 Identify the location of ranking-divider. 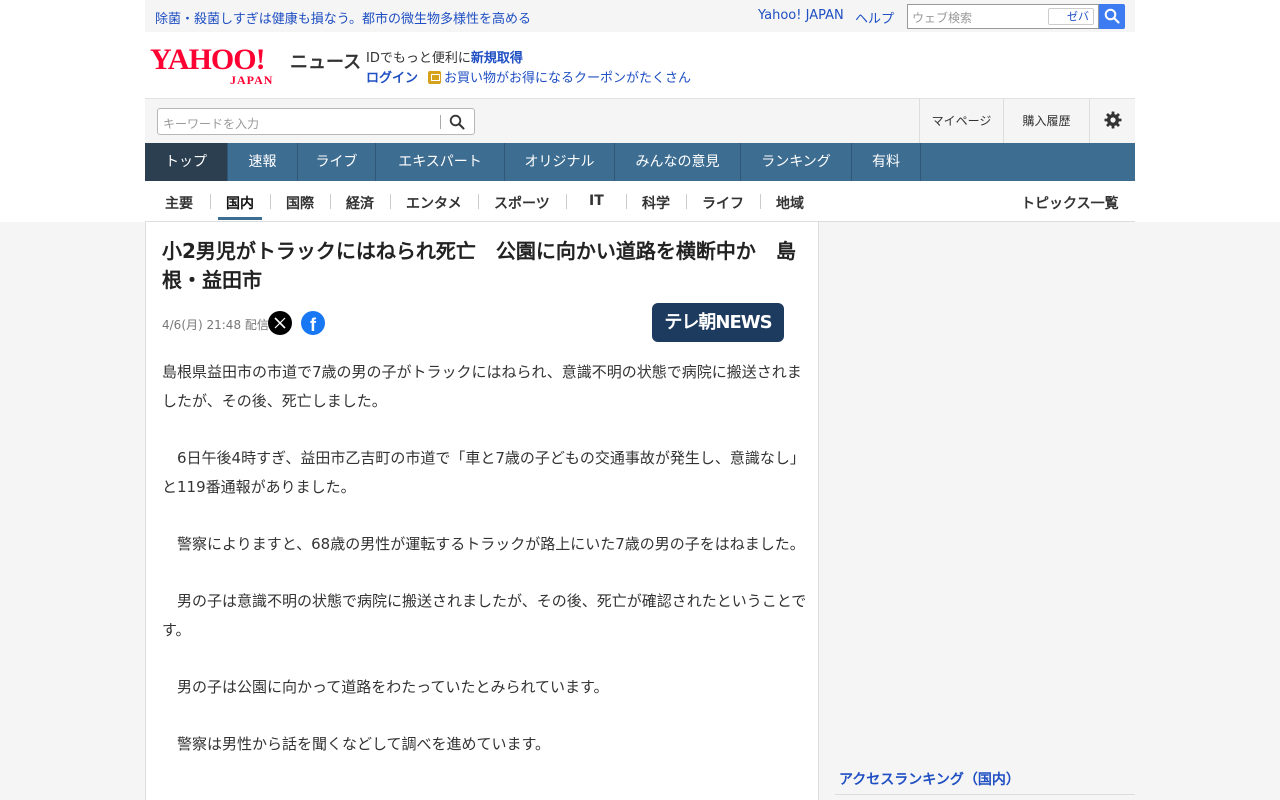
(985, 794).